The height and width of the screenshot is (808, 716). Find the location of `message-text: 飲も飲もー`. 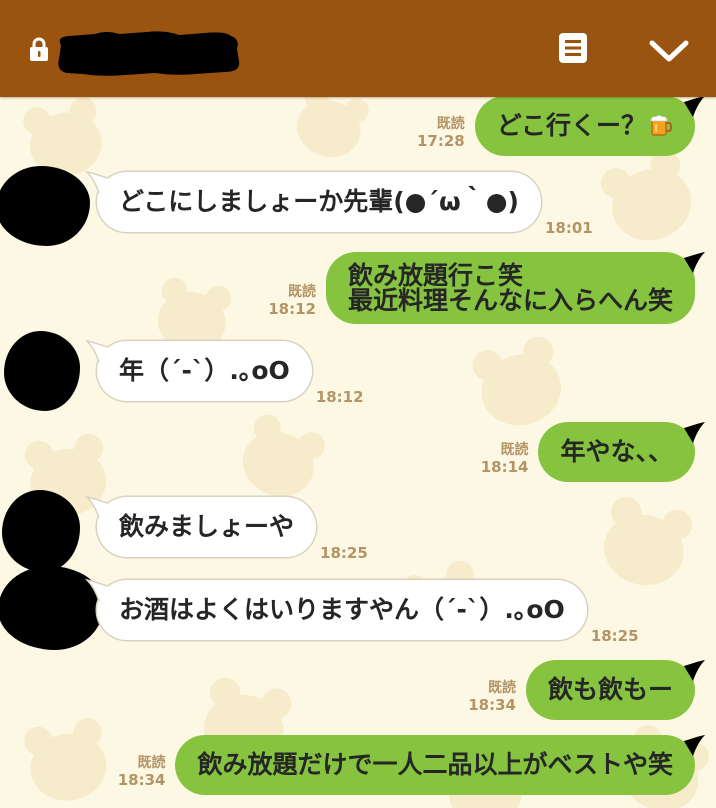

message-text: 飲も飲もー is located at coordinates (610, 689).